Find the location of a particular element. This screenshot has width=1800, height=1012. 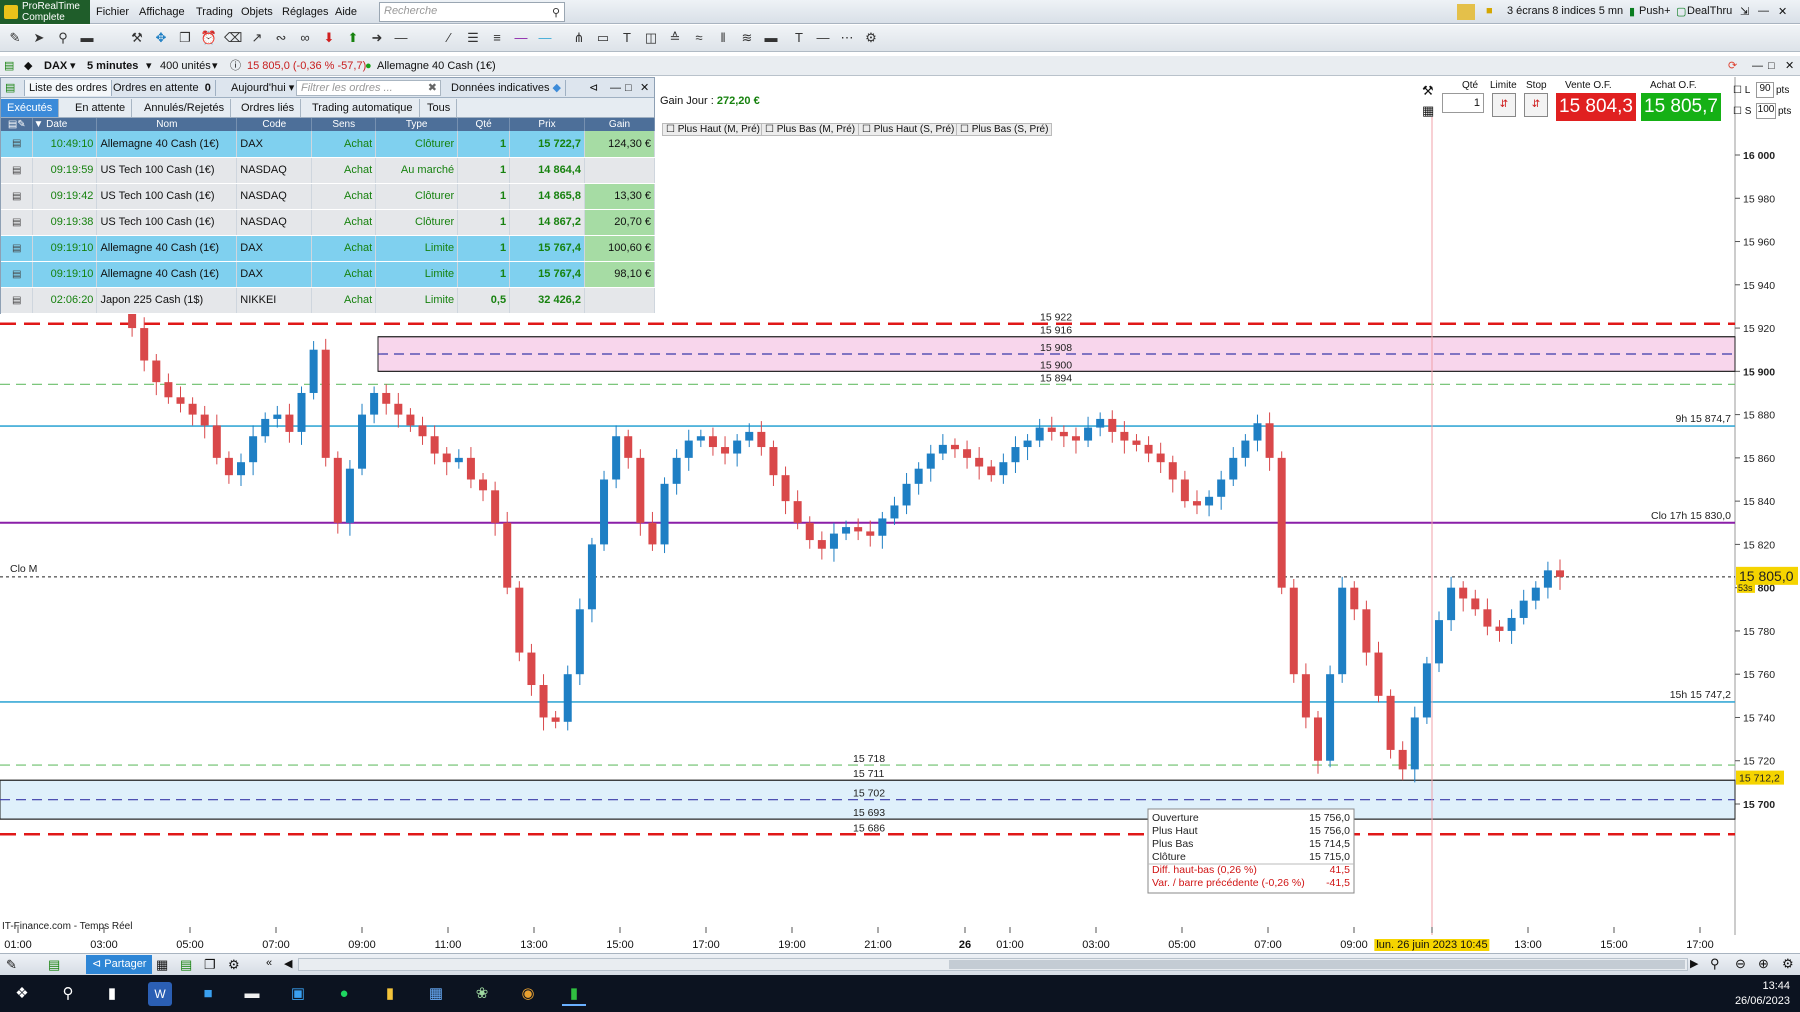

zoom-icon: ⚲ is located at coordinates (63, 38).